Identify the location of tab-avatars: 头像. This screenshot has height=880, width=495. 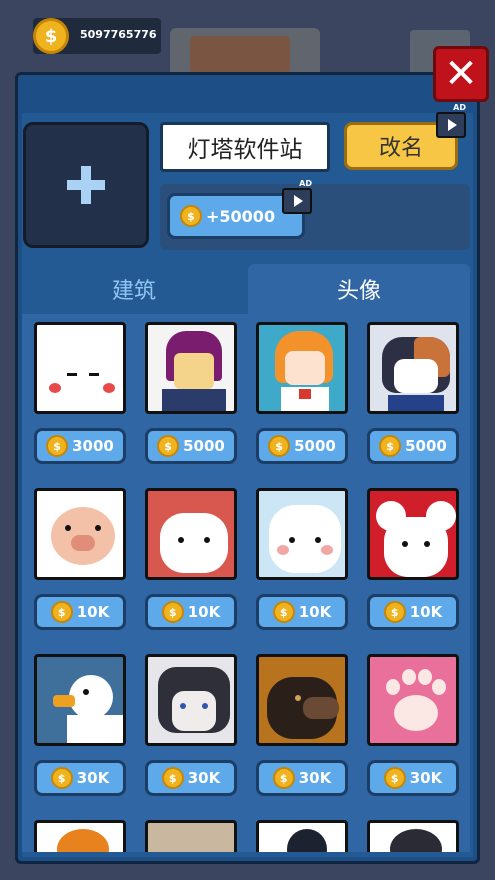
(359, 289).